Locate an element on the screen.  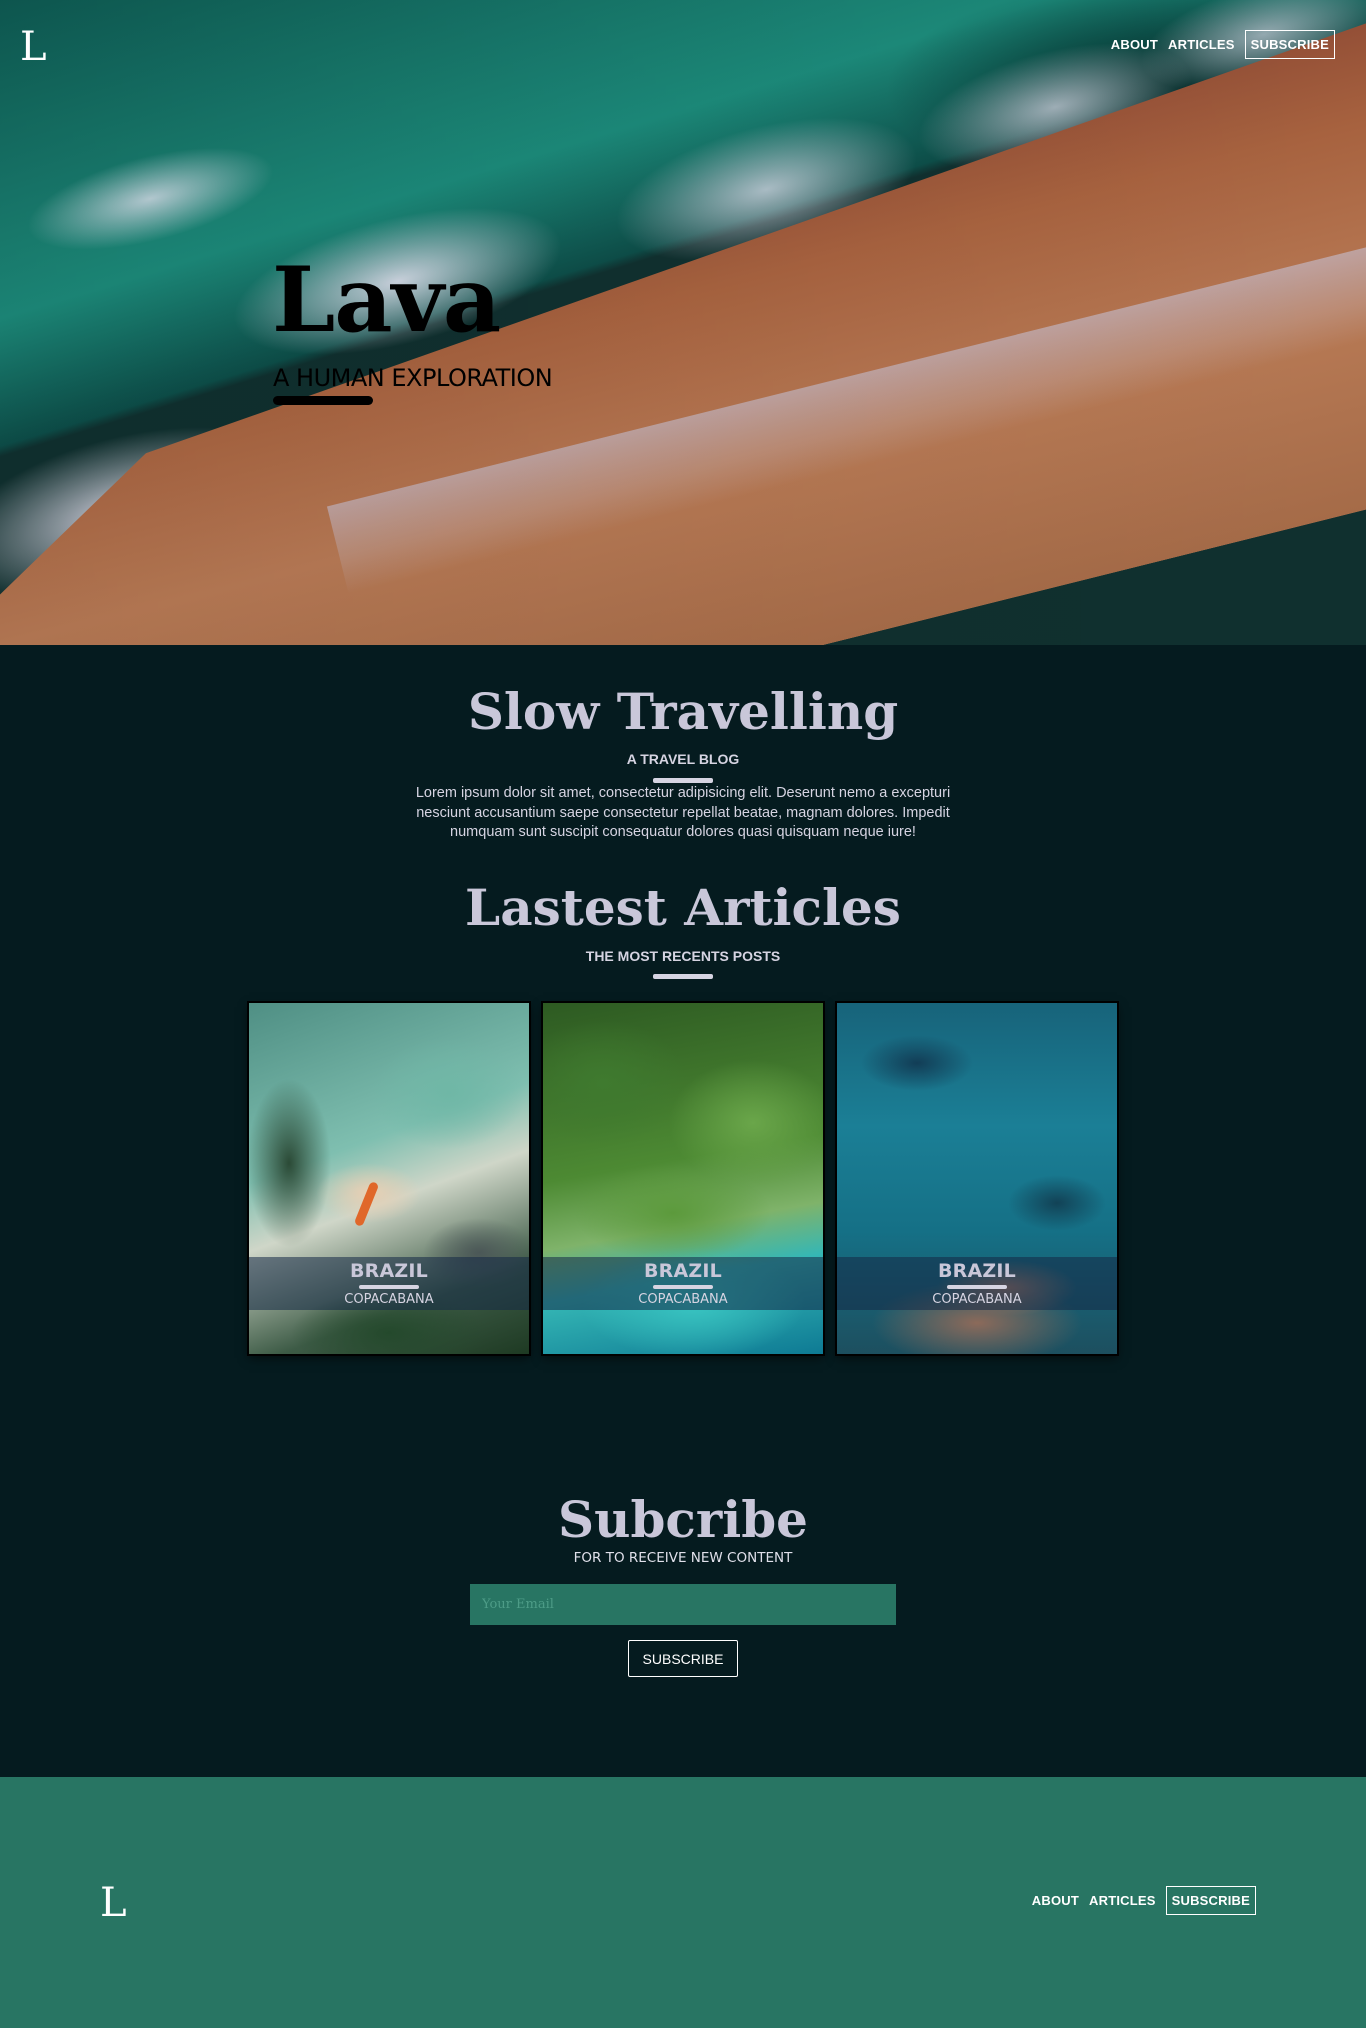
footer: L ABOUT ARTICLES SUBSCRIBE is located at coordinates (683, 1902).